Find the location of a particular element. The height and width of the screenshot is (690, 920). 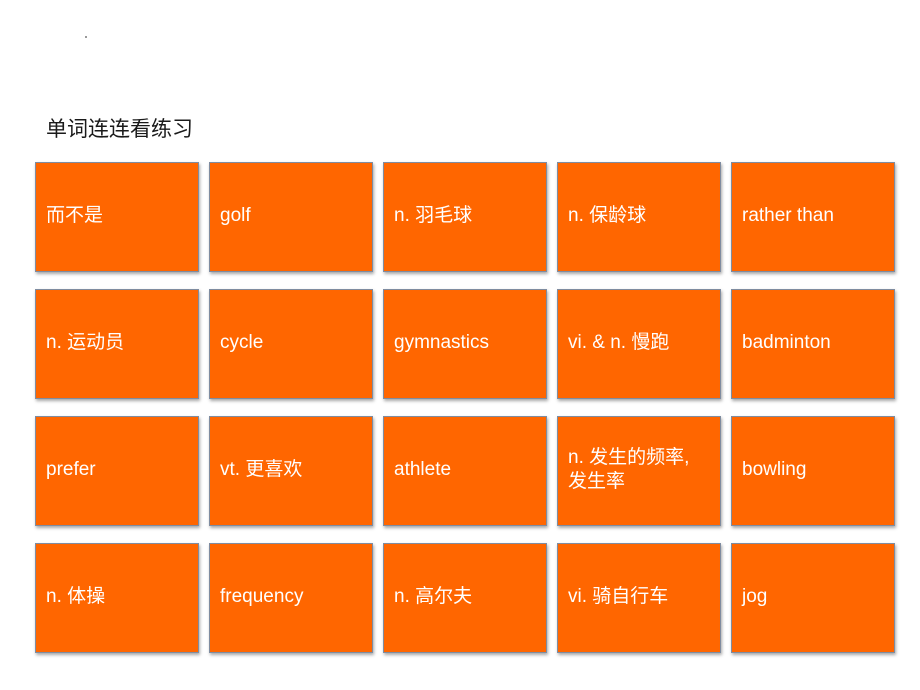

word-card: n. 保龄球 is located at coordinates (639, 217).